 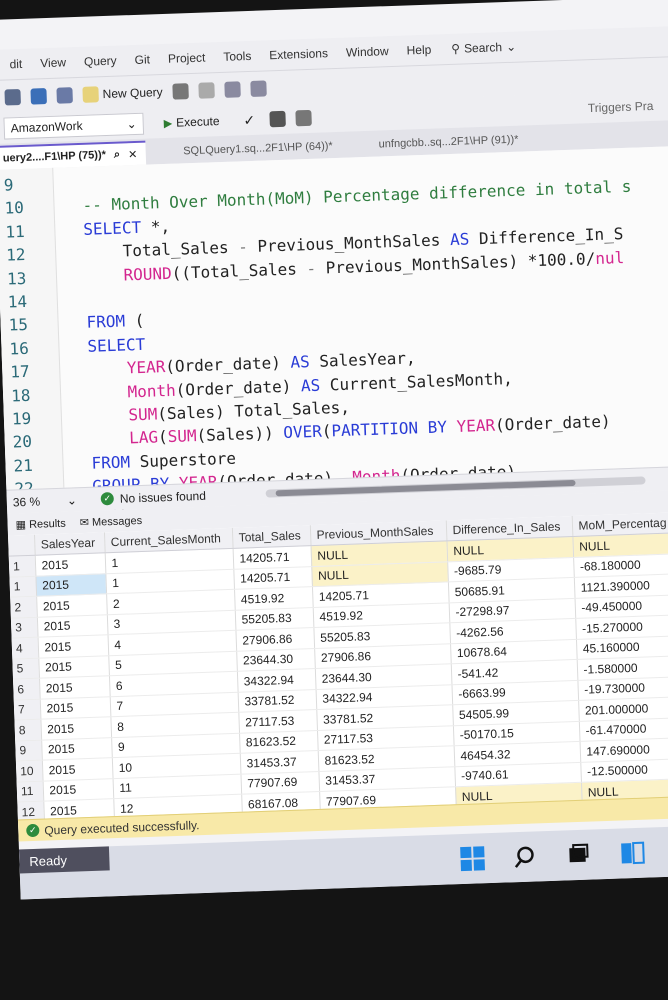 I want to click on tab-label: SQLQuery1.sq...2F1\HP (64))*, so click(x=258, y=149).